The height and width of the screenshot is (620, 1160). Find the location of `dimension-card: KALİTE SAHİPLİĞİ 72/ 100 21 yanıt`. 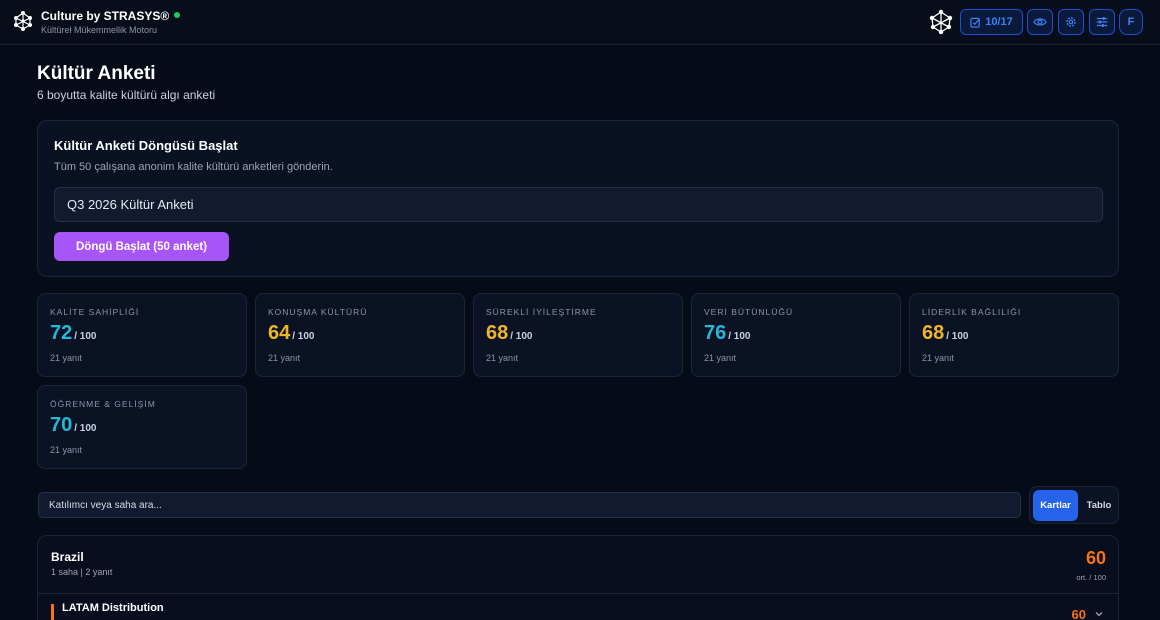

dimension-card: KALİTE SAHİPLİĞİ 72/ 100 21 yanıt is located at coordinates (142, 335).